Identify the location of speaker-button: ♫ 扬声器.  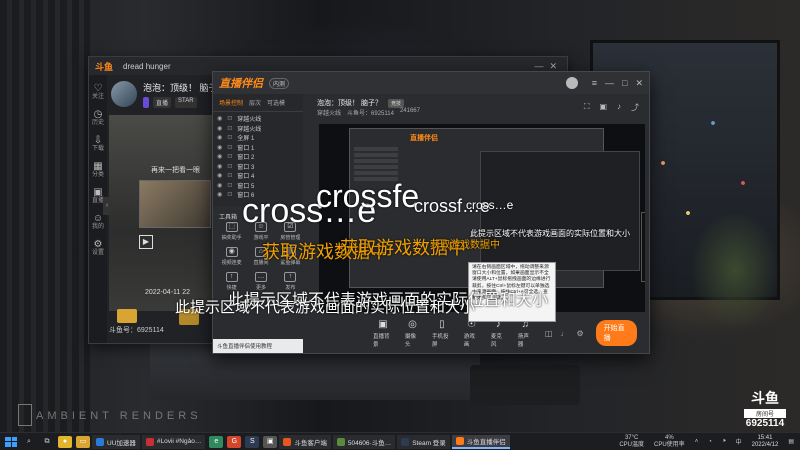
(525, 333).